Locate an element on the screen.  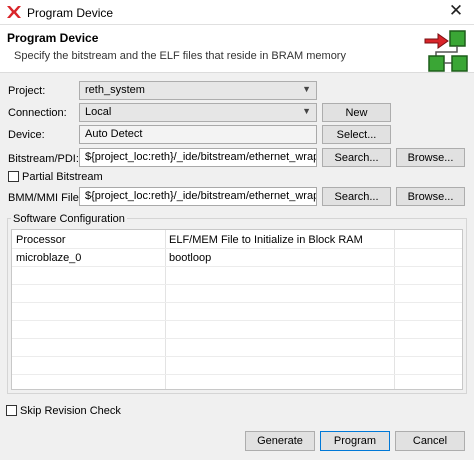
bmm-label: BMM/MMI File: is located at coordinates (45, 198).